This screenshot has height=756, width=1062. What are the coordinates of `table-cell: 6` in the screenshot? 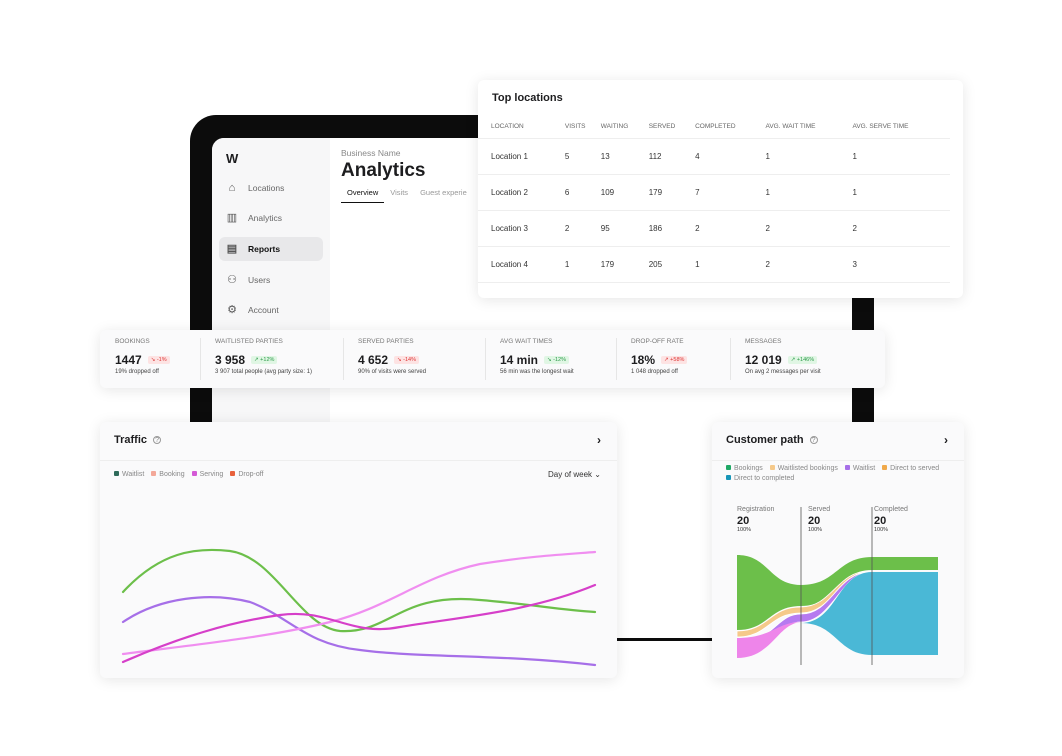 It's located at (582, 192).